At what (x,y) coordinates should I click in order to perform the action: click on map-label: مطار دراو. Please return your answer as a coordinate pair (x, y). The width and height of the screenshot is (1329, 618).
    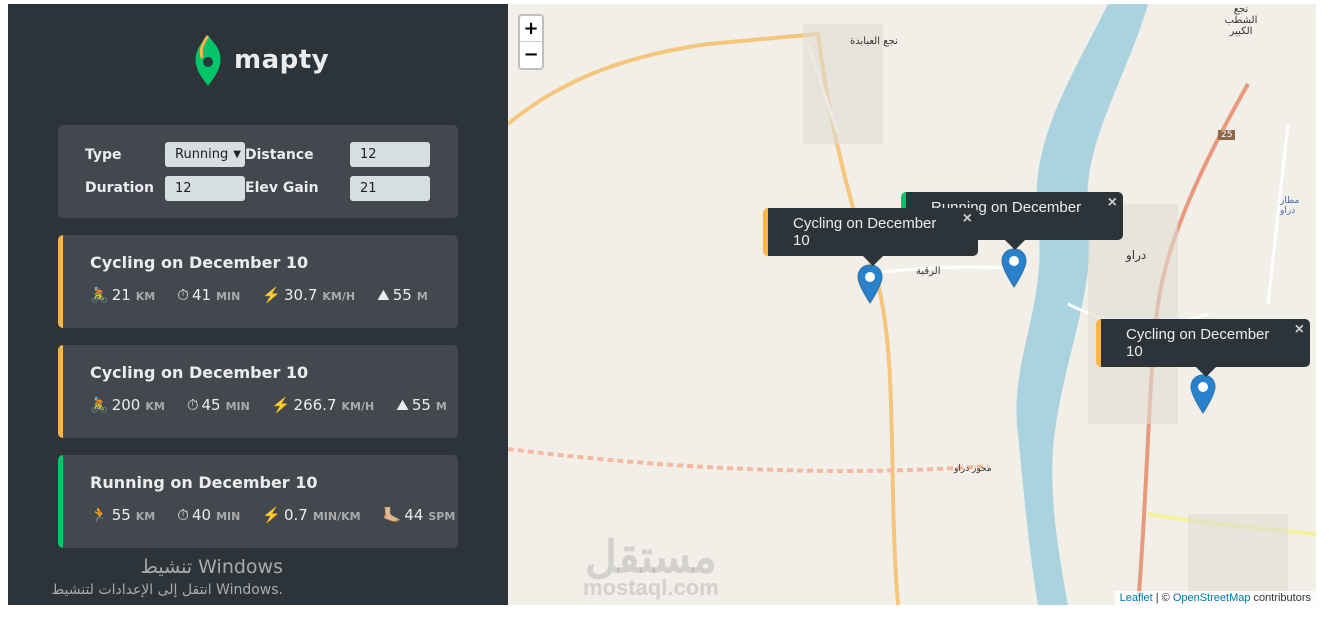
    Looking at the image, I should click on (1290, 206).